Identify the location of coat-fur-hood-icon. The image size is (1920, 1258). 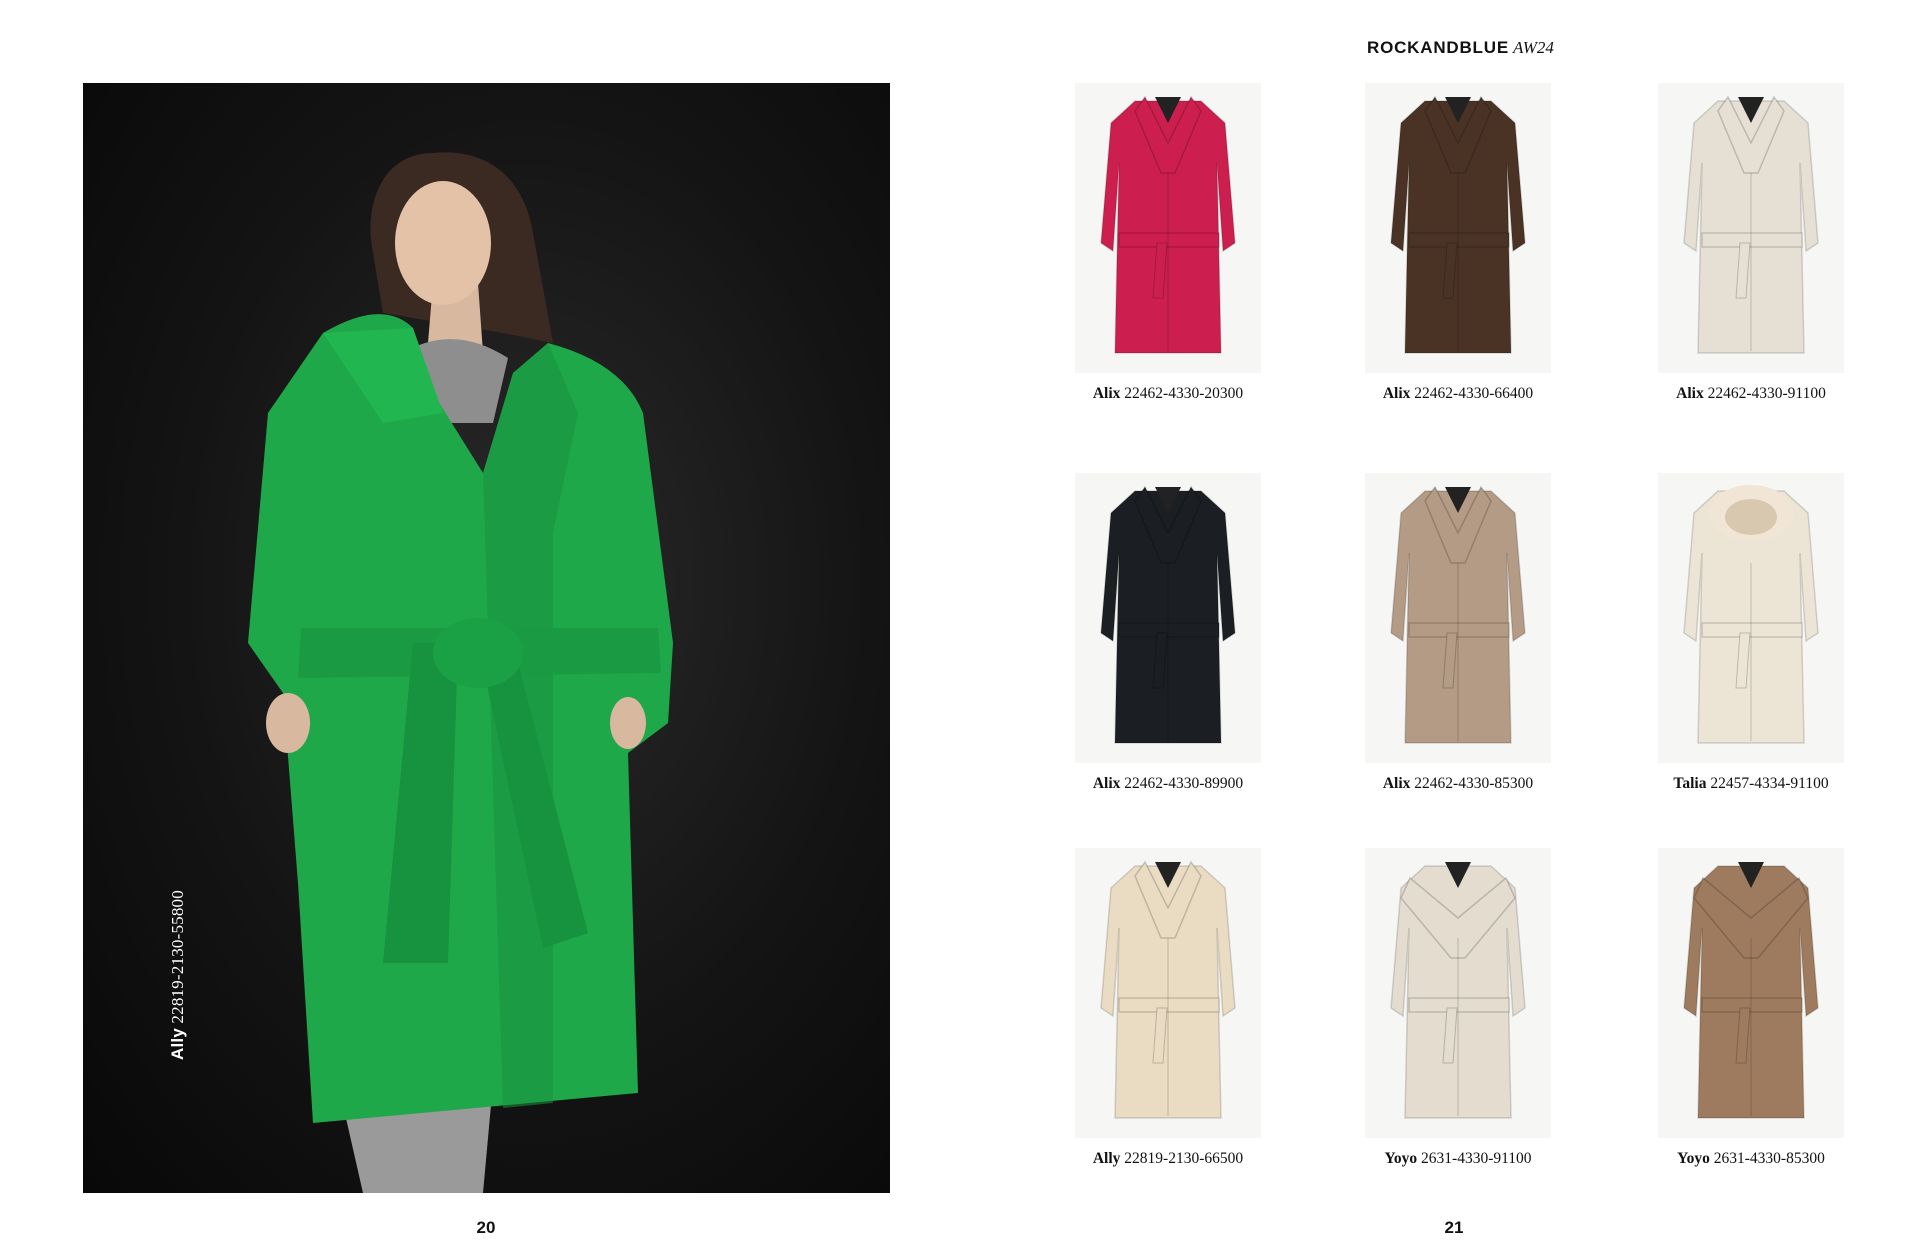
(1751, 614).